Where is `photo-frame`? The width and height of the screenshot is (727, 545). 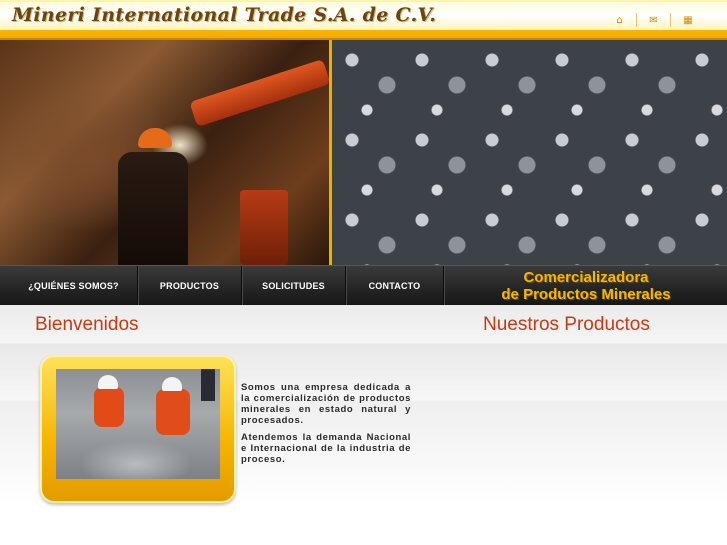 photo-frame is located at coordinates (138, 429).